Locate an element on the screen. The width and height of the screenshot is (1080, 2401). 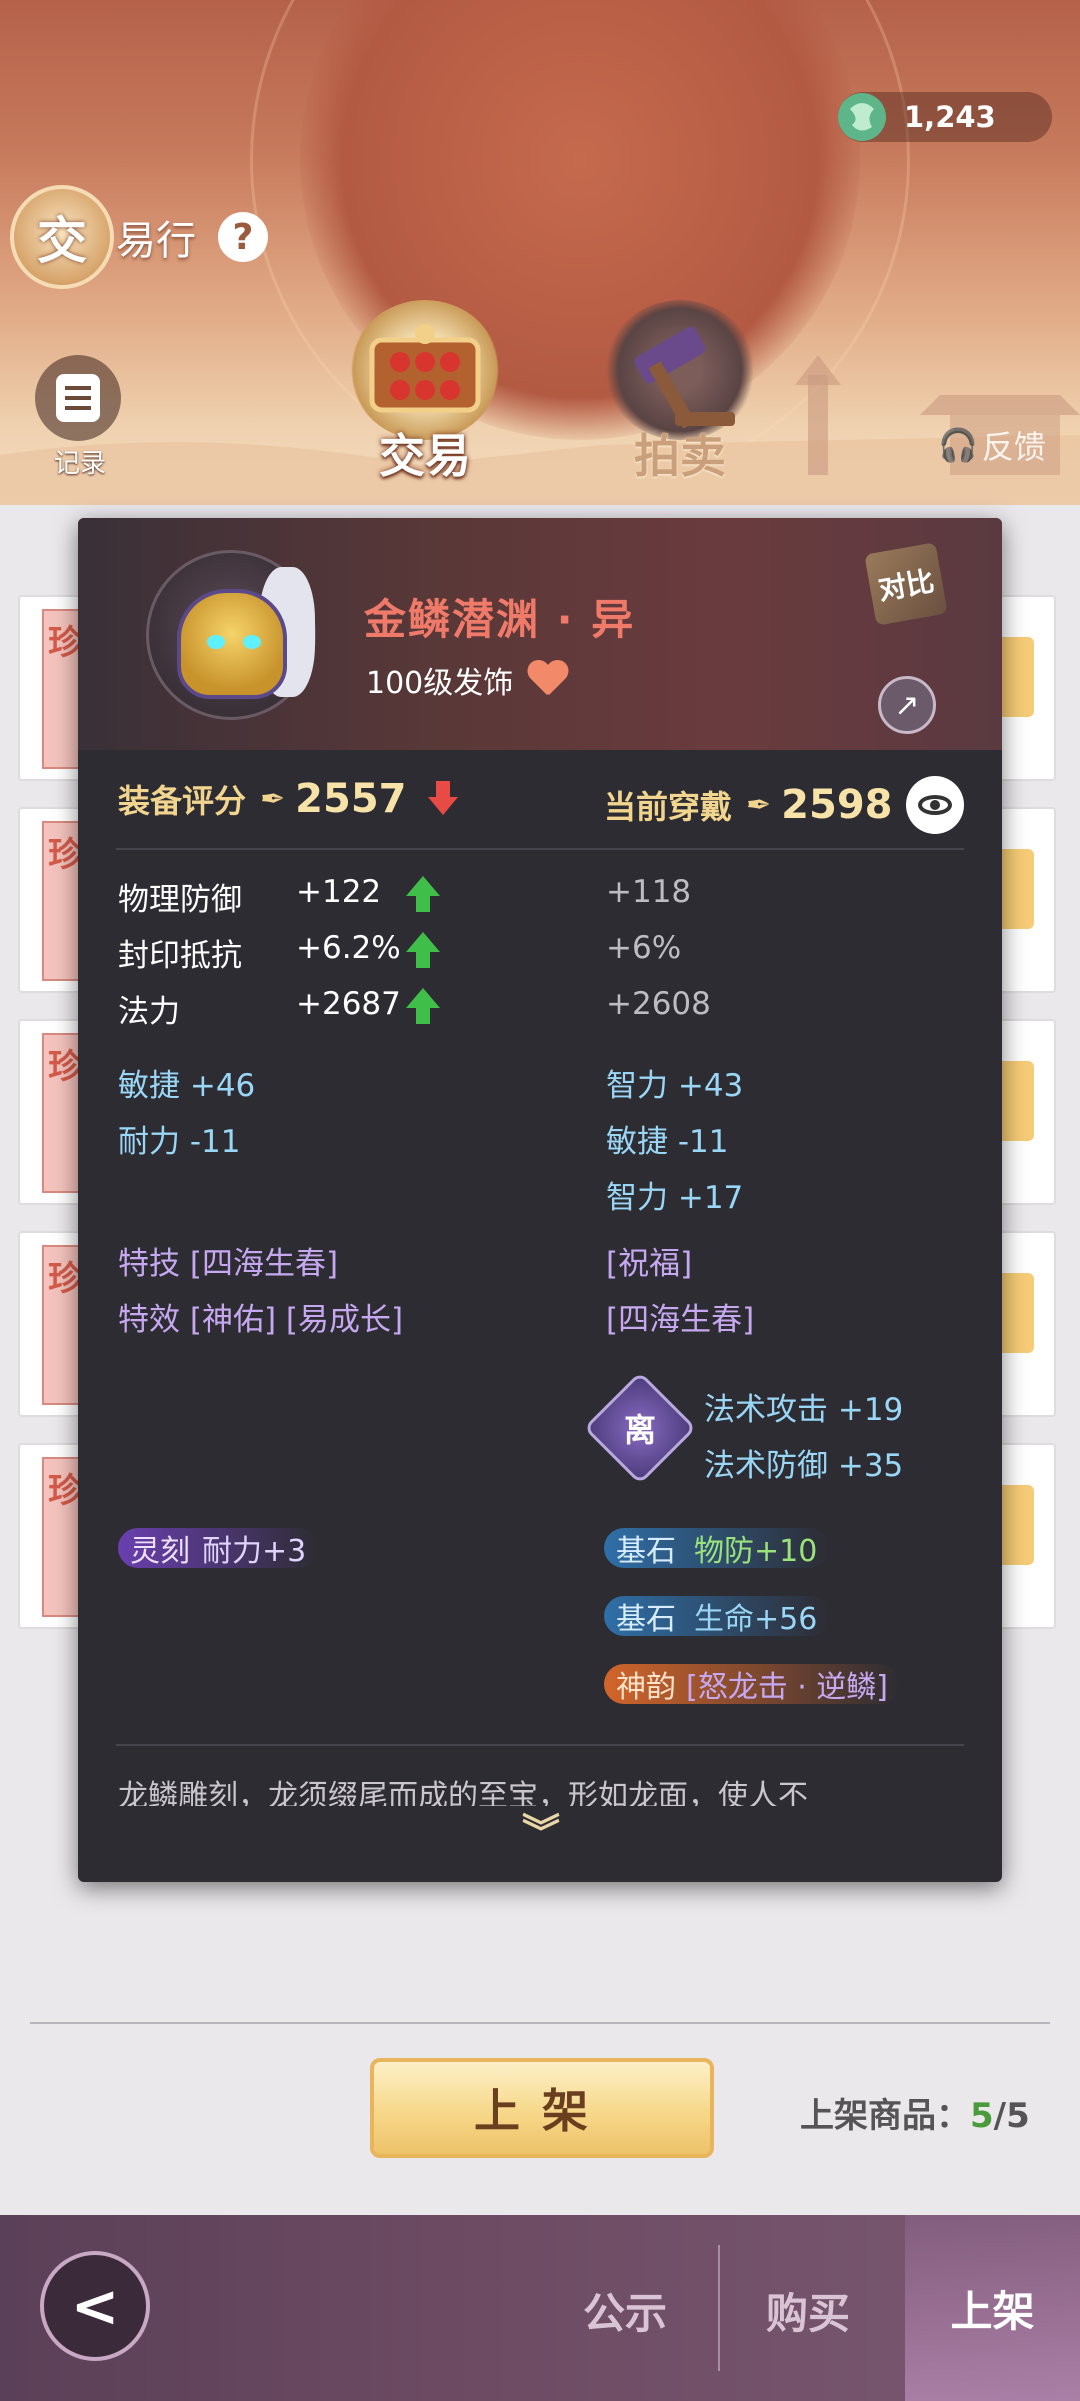
currency-display: 1,243 is located at coordinates (945, 117).